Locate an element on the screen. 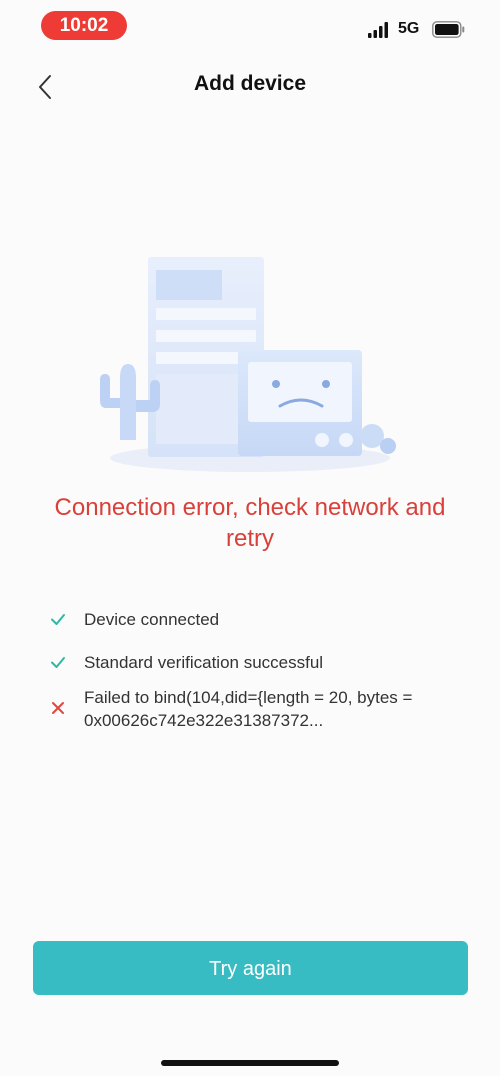 The height and width of the screenshot is (1076, 500). try-again-button: Try again is located at coordinates (250, 968).